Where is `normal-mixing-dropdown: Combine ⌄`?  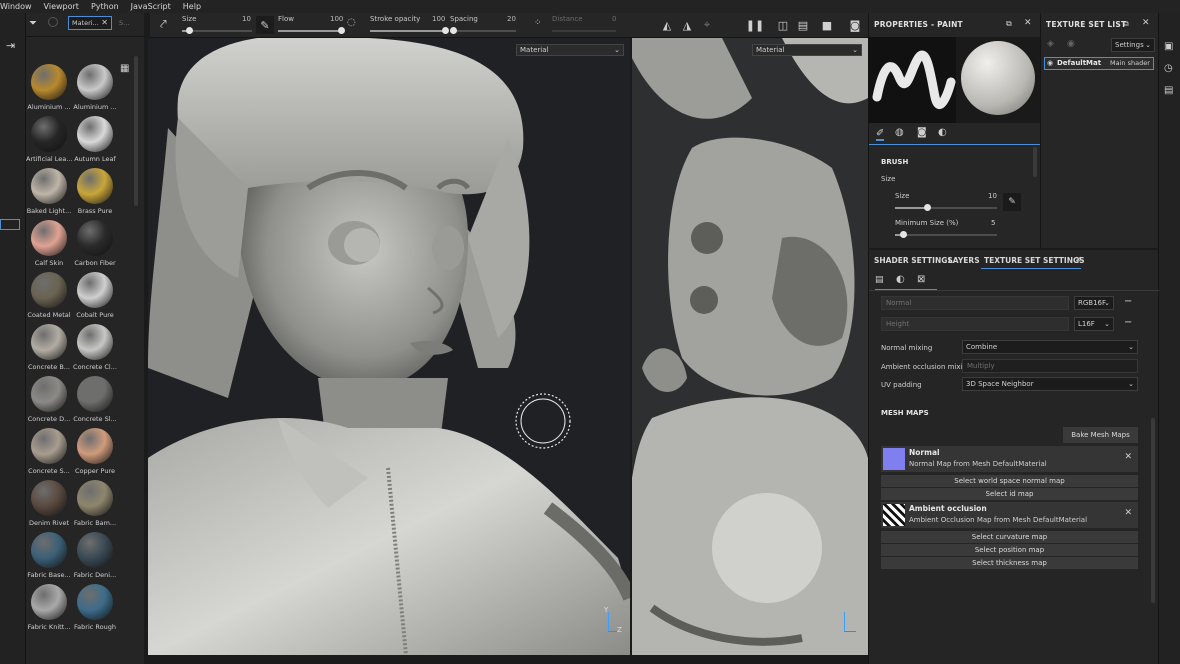
normal-mixing-dropdown: Combine ⌄ is located at coordinates (1050, 347).